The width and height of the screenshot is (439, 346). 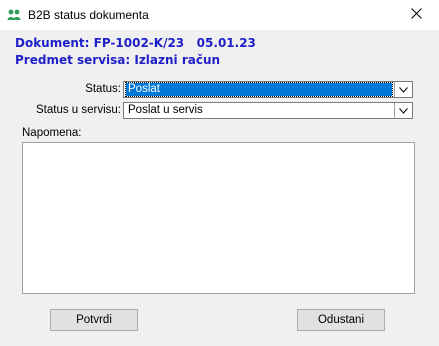 I want to click on status-label: Status:, so click(x=103, y=89).